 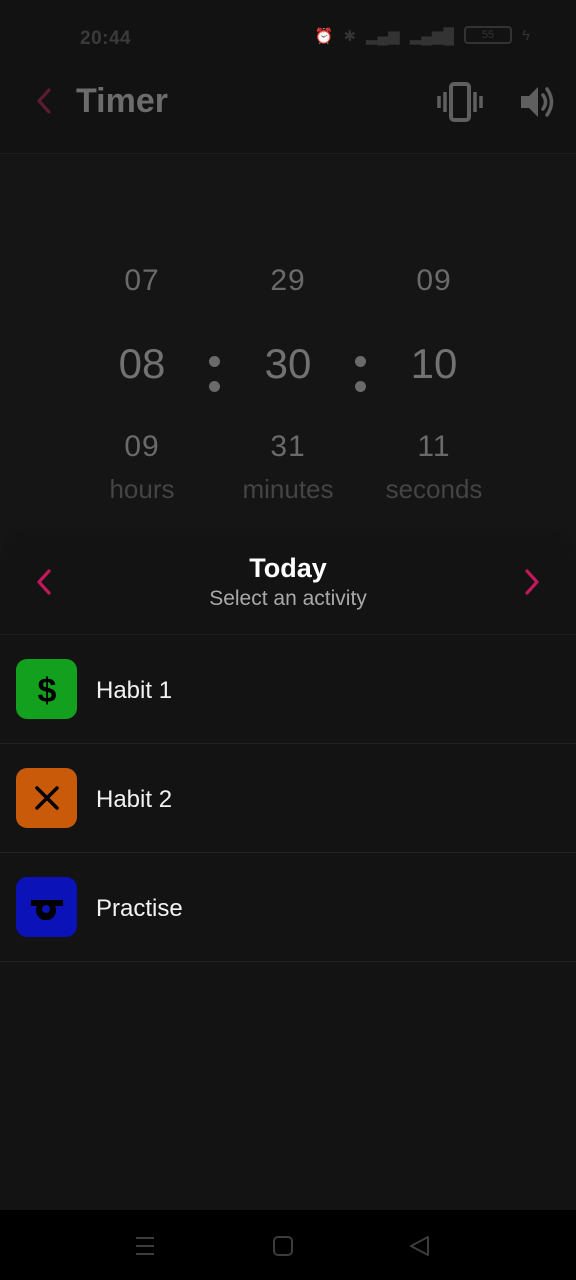 I want to click on minutes-unit: minutes, so click(x=288, y=489).